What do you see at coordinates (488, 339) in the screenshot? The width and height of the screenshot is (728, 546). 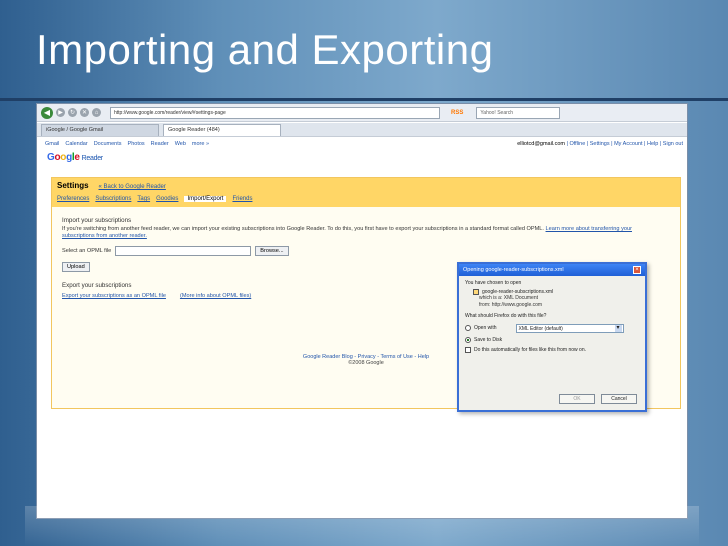 I see `save-to-disk-label: Save to Disk` at bounding box center [488, 339].